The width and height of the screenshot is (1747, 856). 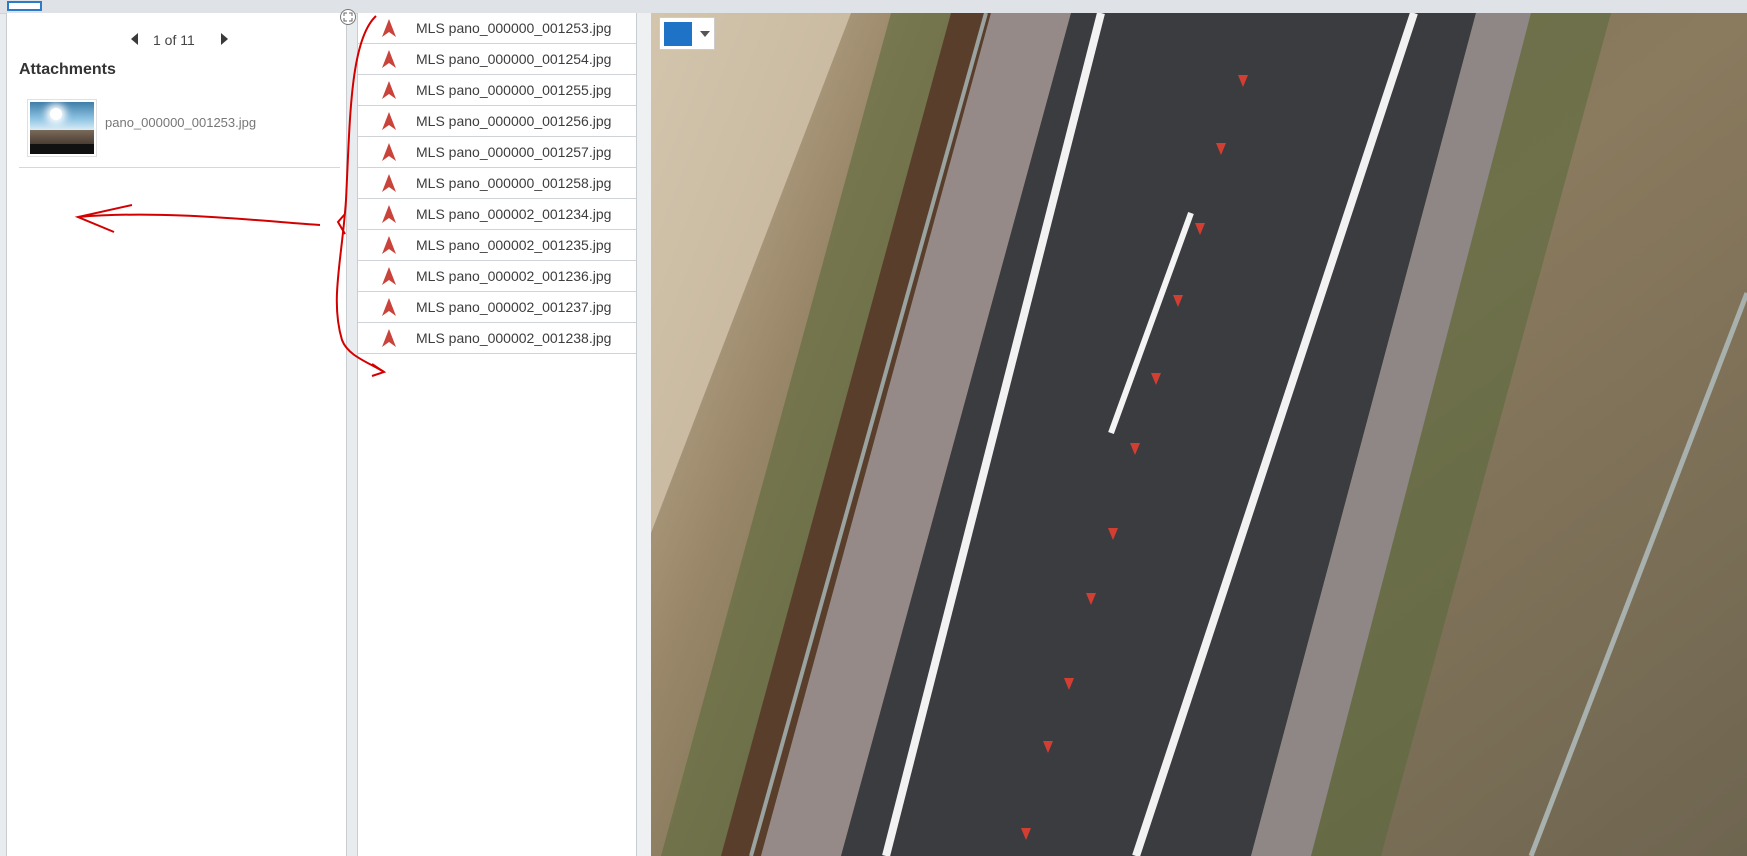 I want to click on thumbnail-sun, so click(x=56, y=114).